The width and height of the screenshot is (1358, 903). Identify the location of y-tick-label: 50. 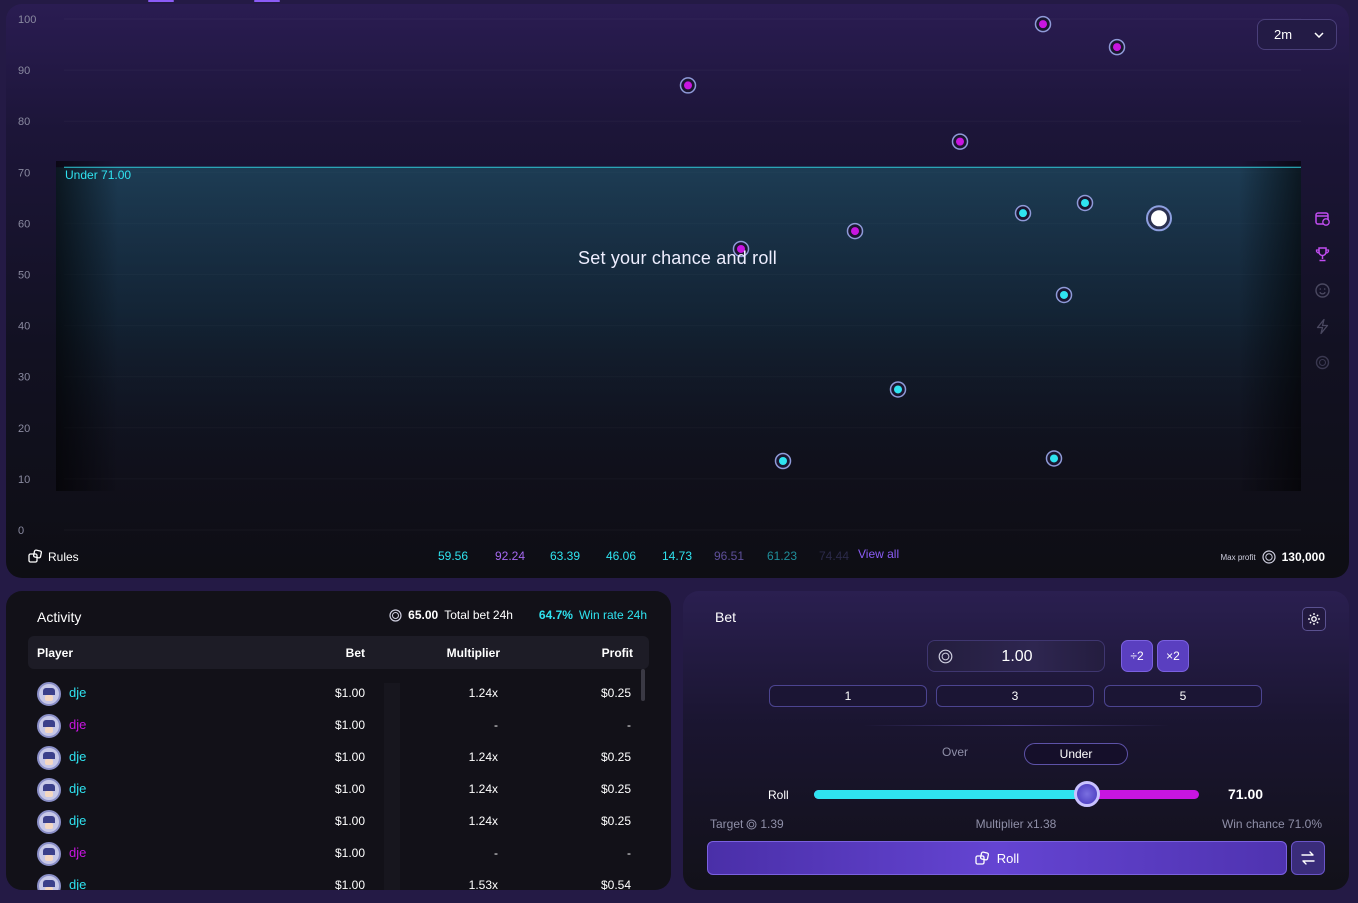
(24, 276).